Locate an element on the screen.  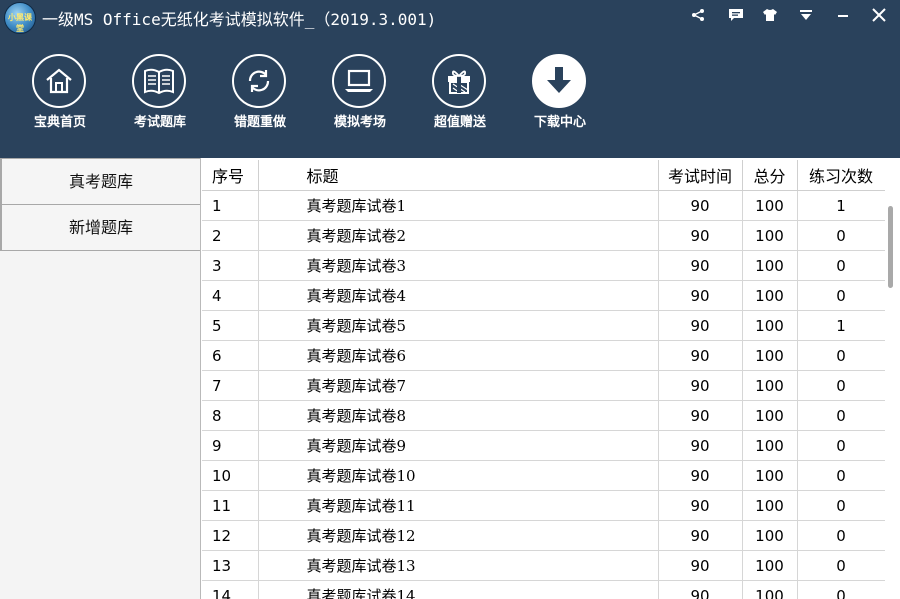
laptop-icon is located at coordinates (359, 81).